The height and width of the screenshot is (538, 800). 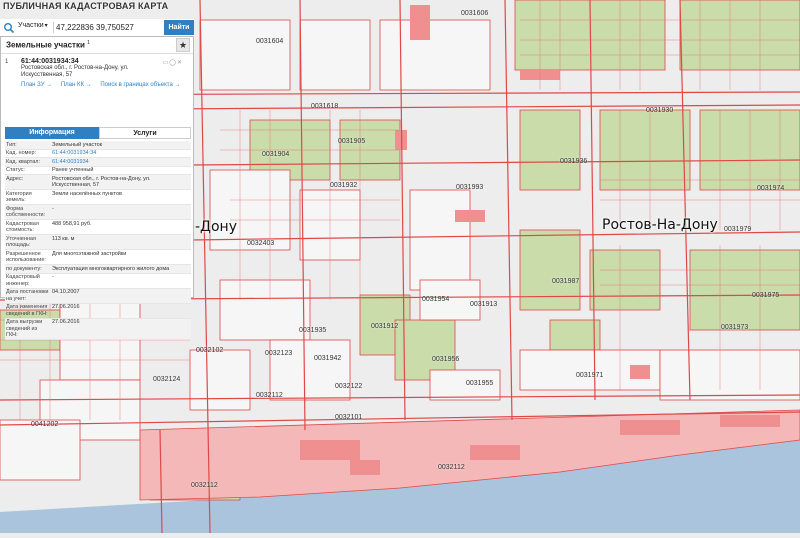 What do you see at coordinates (590, 375) in the screenshot?
I see `parcel-label: 0031971` at bounding box center [590, 375].